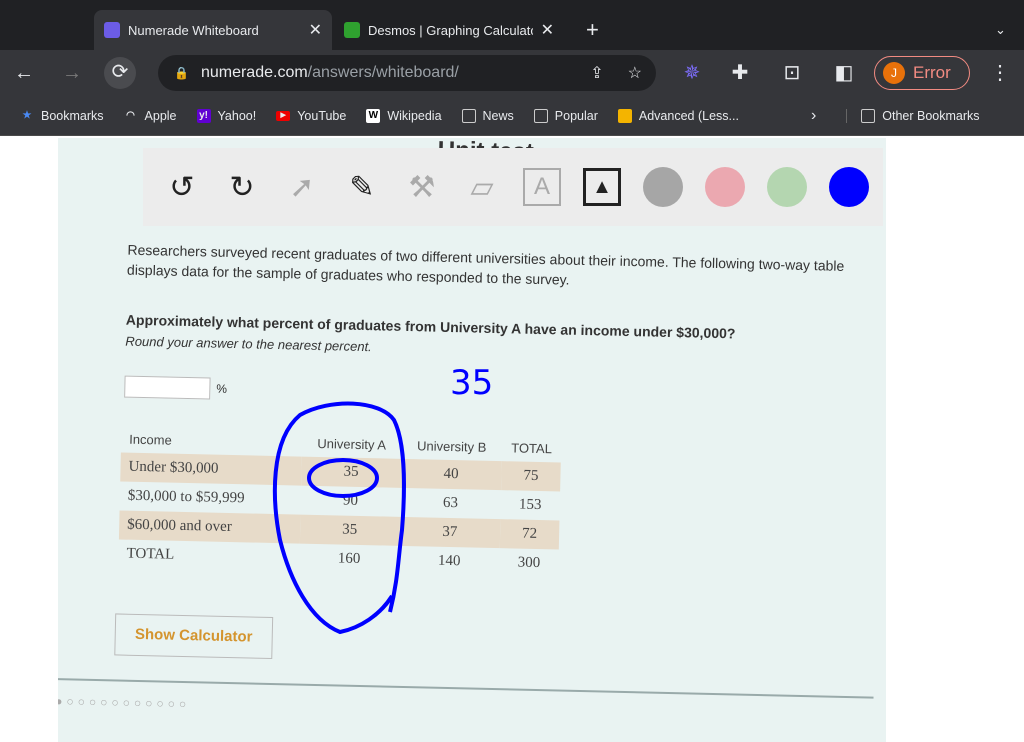  I want to click on bookmark-item: ◠ Apple, so click(150, 116).